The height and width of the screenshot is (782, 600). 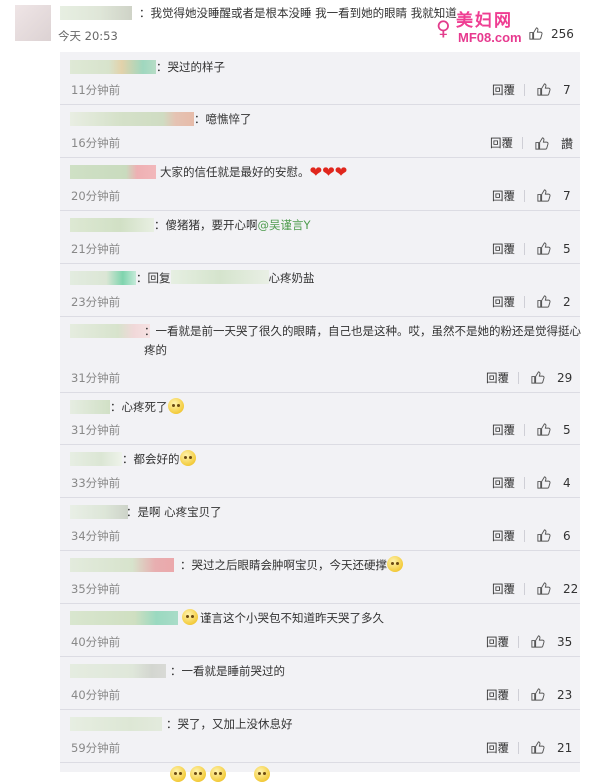 I want to click on comment-text: 谨言这个小哭包不知道昨天哭了多久, so click(x=283, y=618).